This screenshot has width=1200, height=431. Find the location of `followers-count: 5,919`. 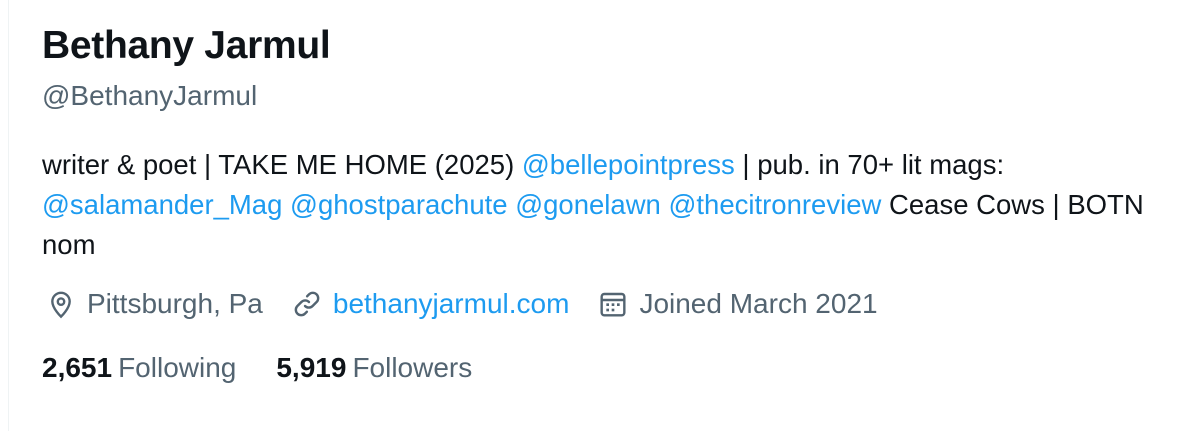

followers-count: 5,919 is located at coordinates (311, 367).